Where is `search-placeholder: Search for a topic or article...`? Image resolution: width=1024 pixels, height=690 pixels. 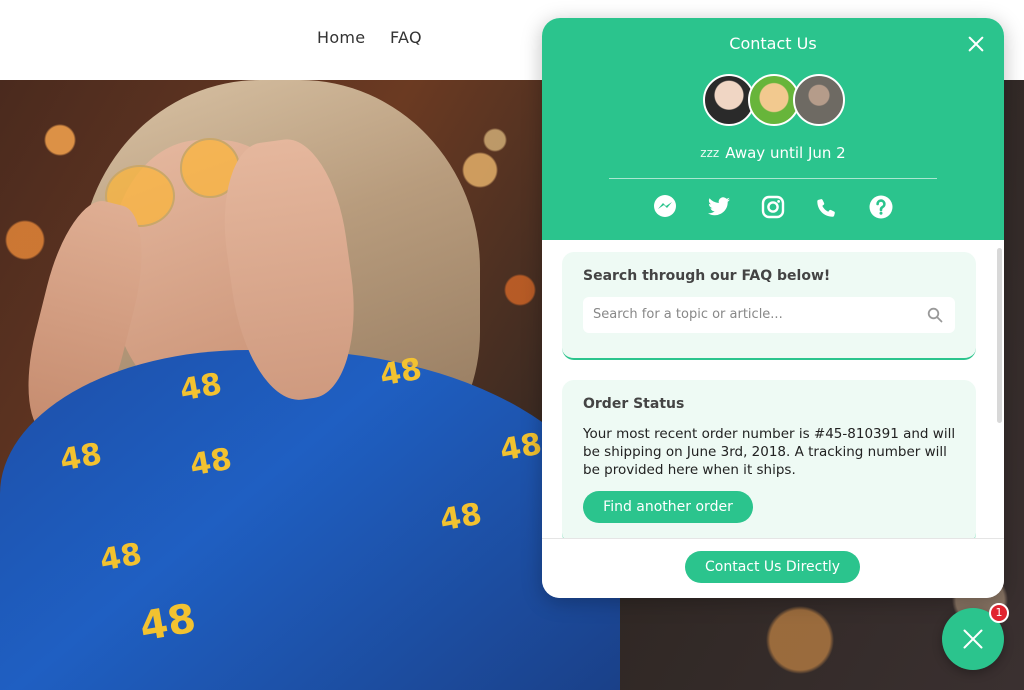 search-placeholder: Search for a topic or article... is located at coordinates (688, 314).